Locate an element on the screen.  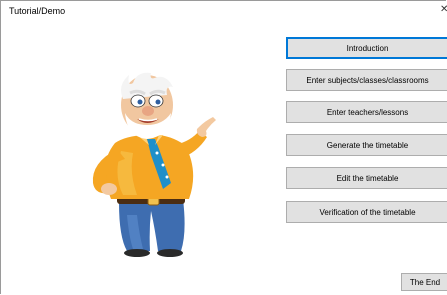
edit-timetable-button: Edit the timetable is located at coordinates (366, 178).